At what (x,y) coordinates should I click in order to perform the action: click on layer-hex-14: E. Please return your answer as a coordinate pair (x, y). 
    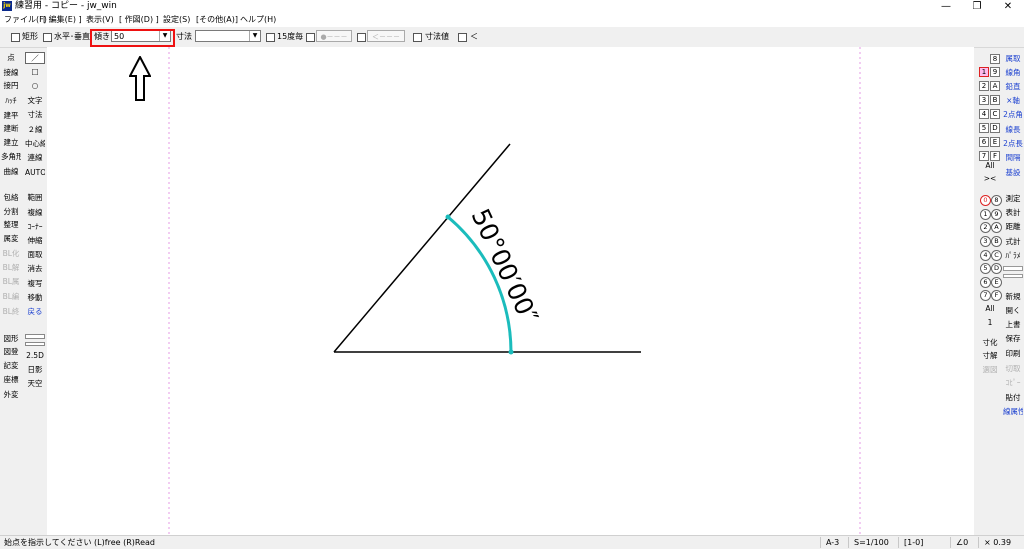
    Looking at the image, I should click on (995, 142).